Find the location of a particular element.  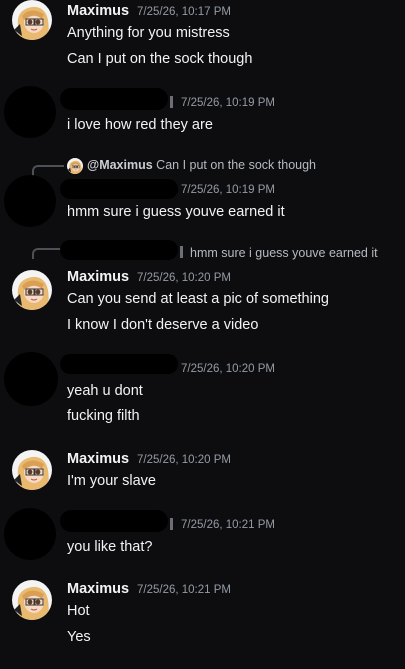

message-line: Can you send at least a pic of something is located at coordinates (198, 299).